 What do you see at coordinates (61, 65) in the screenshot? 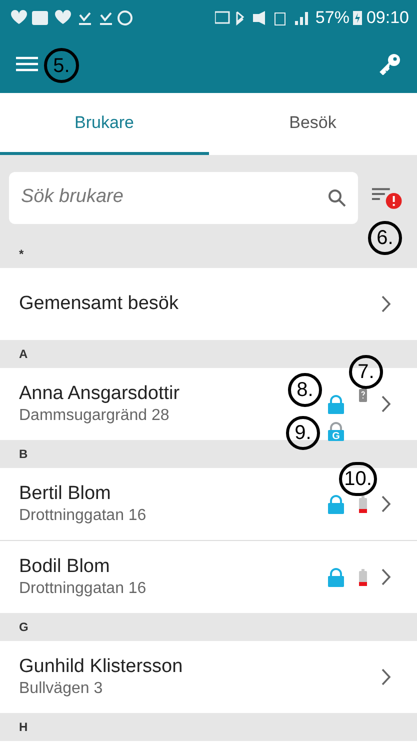
I see `callout-number: 5.` at bounding box center [61, 65].